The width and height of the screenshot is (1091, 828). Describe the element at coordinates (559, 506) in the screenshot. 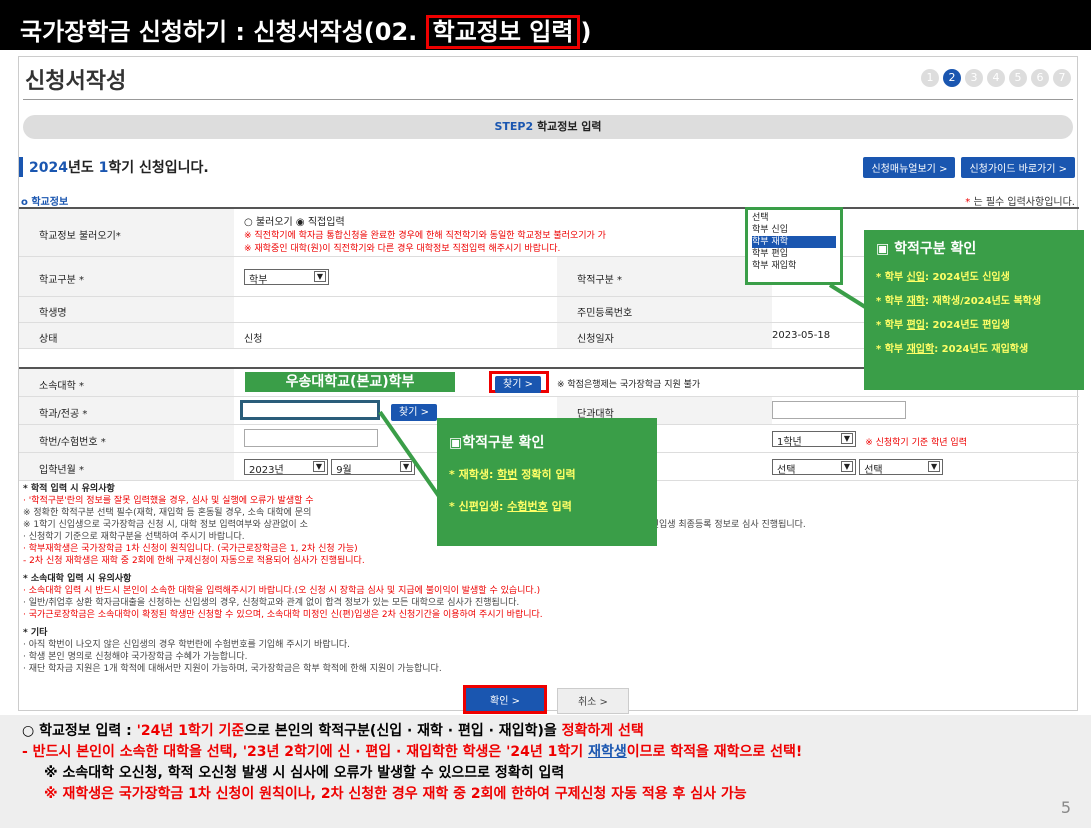

I see `callout2-line2-post: 입력` at that location.